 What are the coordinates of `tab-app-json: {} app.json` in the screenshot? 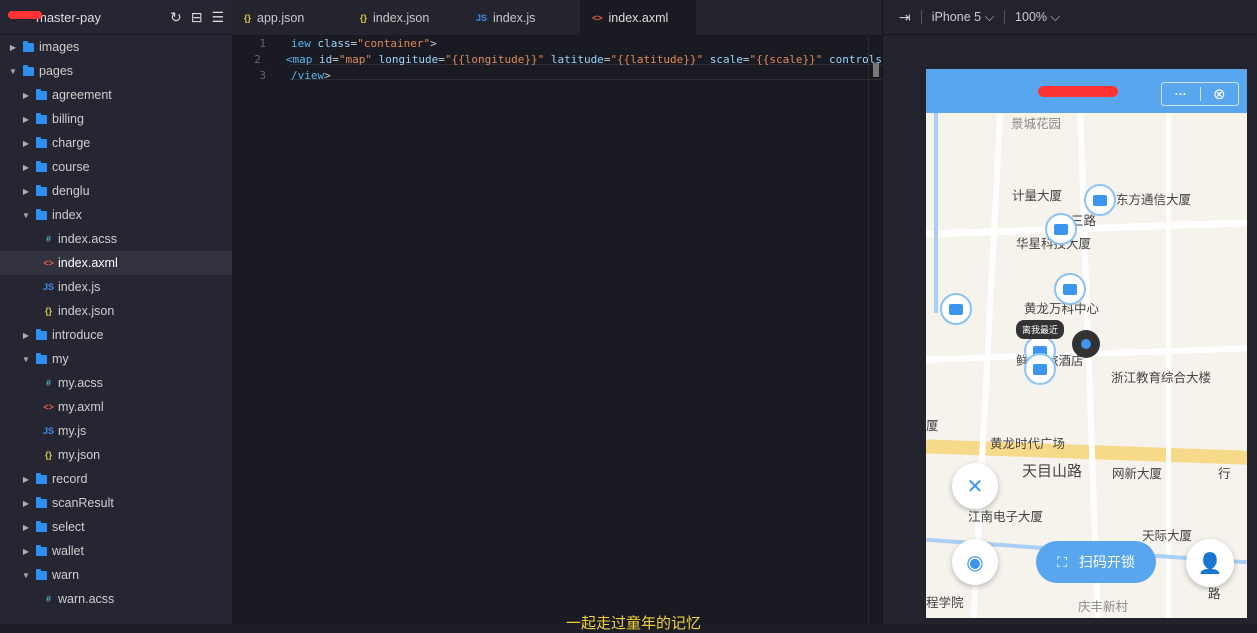 It's located at (290, 17).